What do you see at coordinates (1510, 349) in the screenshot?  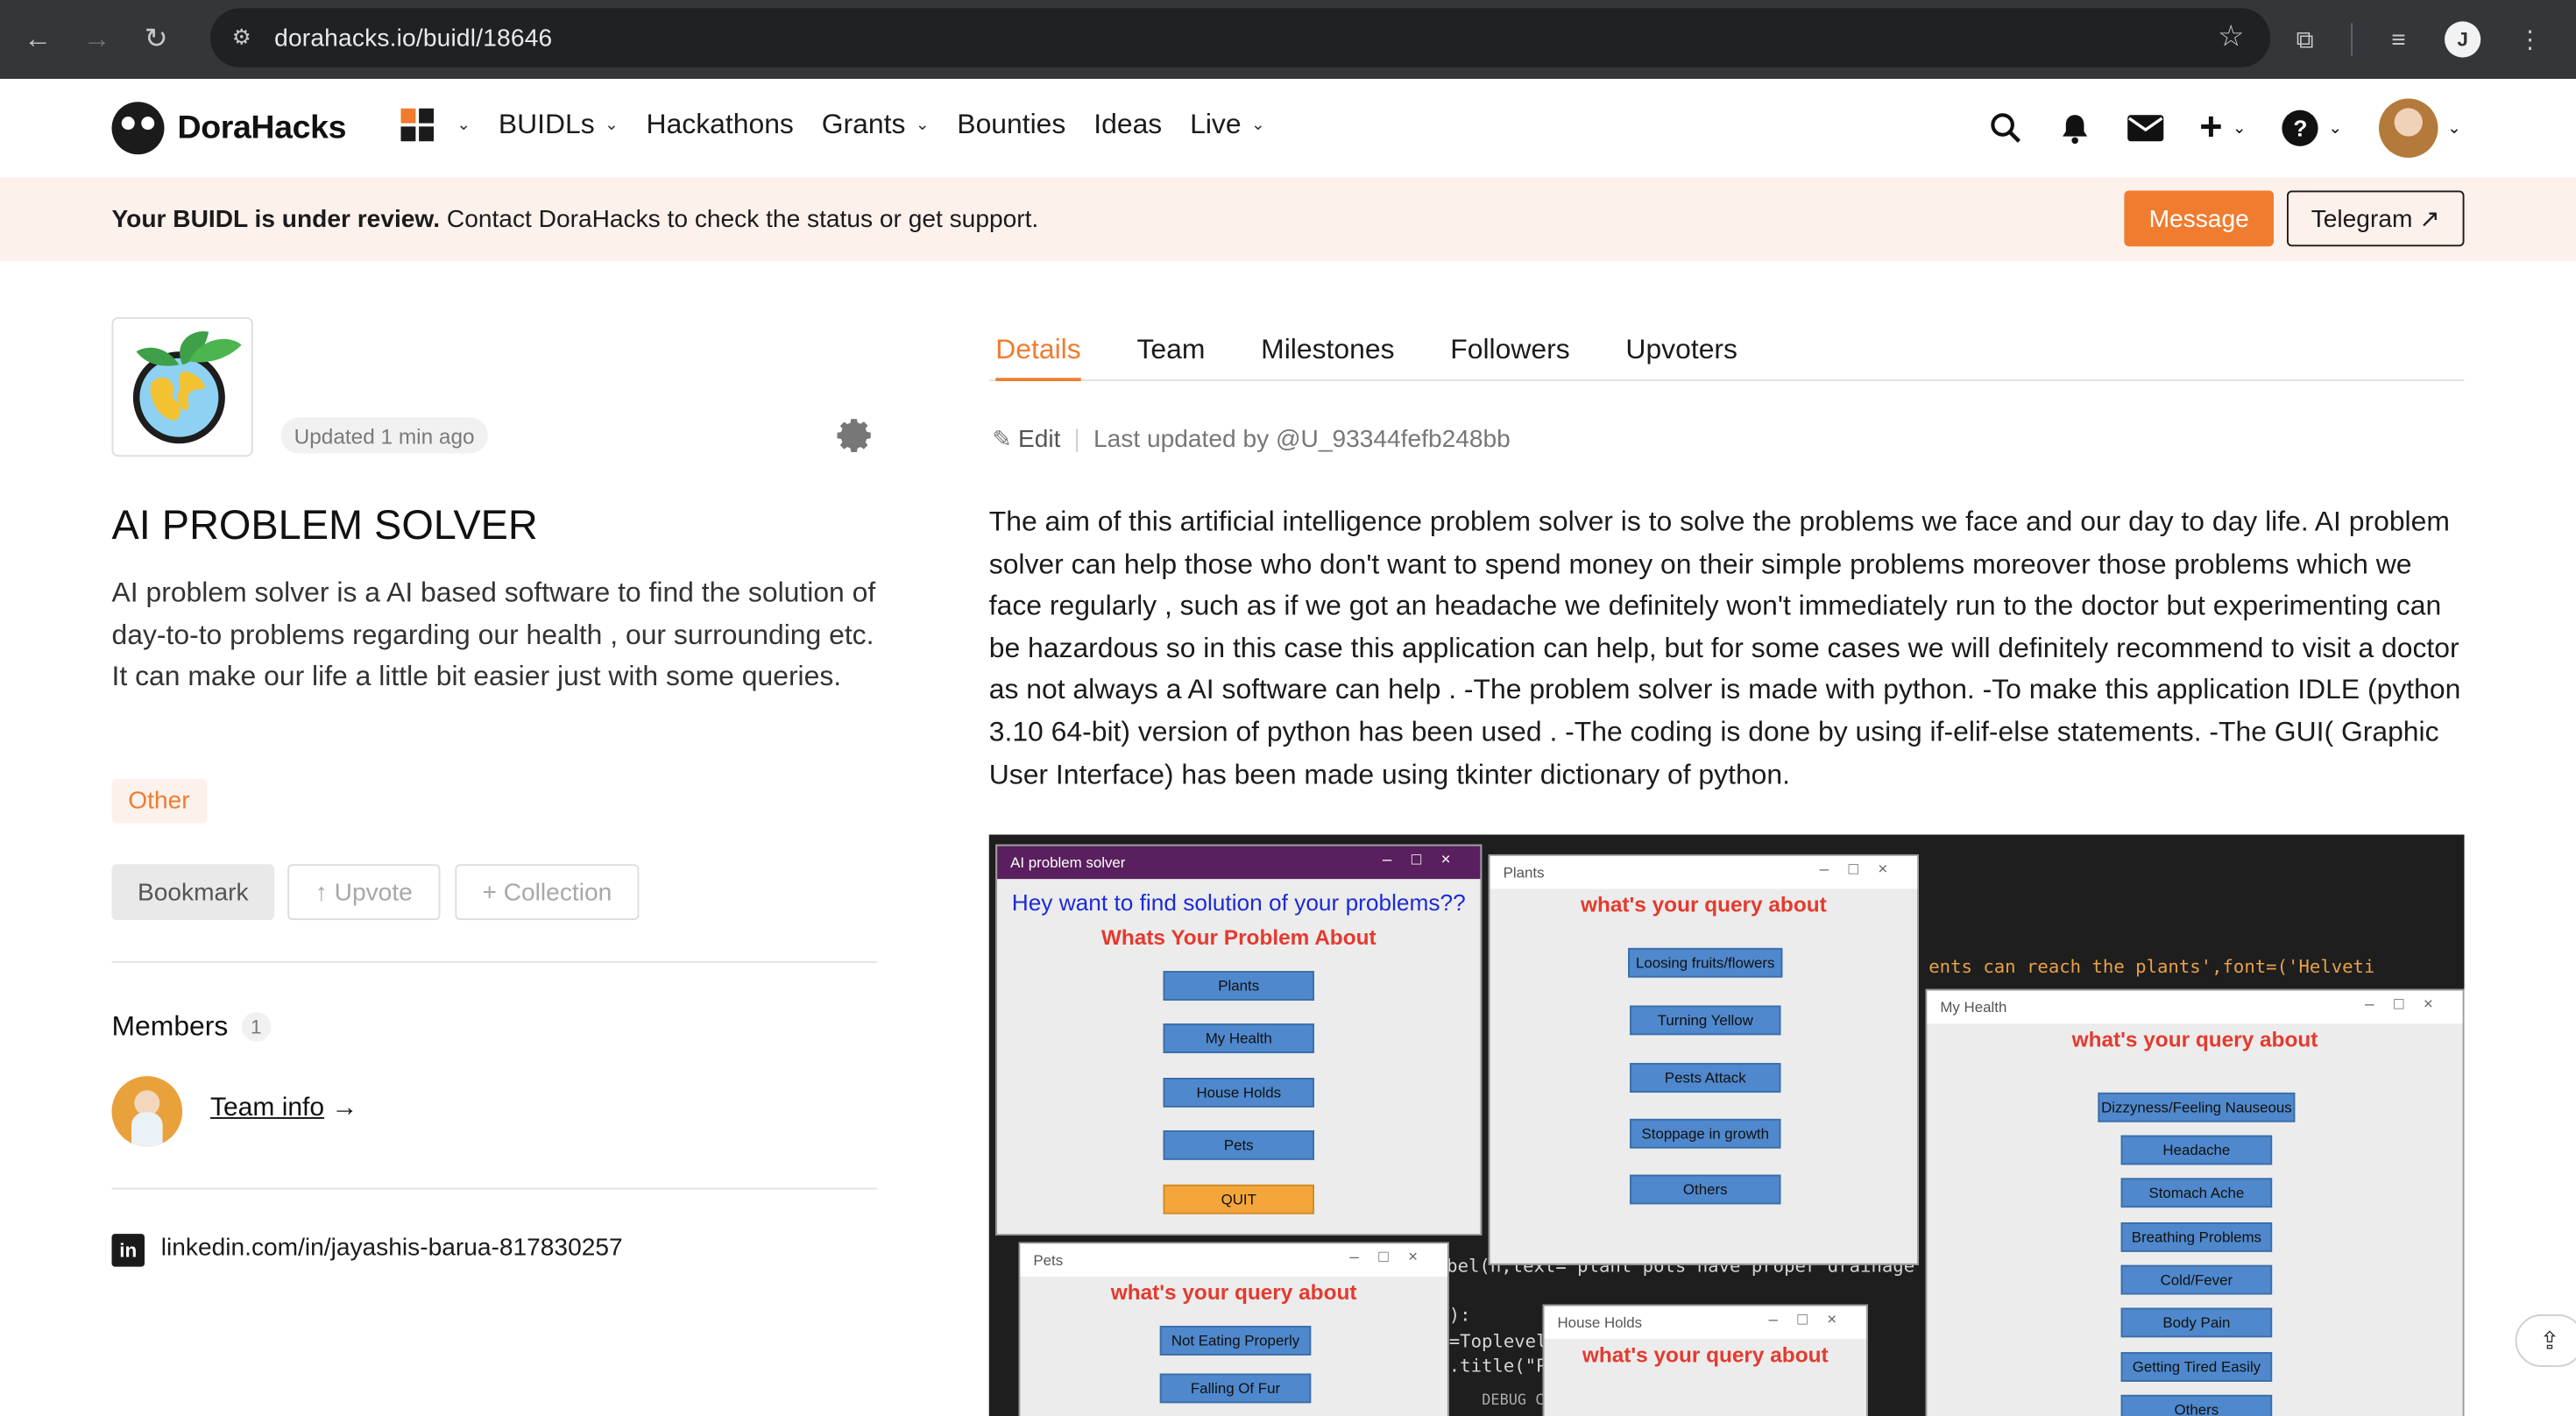 I see `tab-followers: Followers` at bounding box center [1510, 349].